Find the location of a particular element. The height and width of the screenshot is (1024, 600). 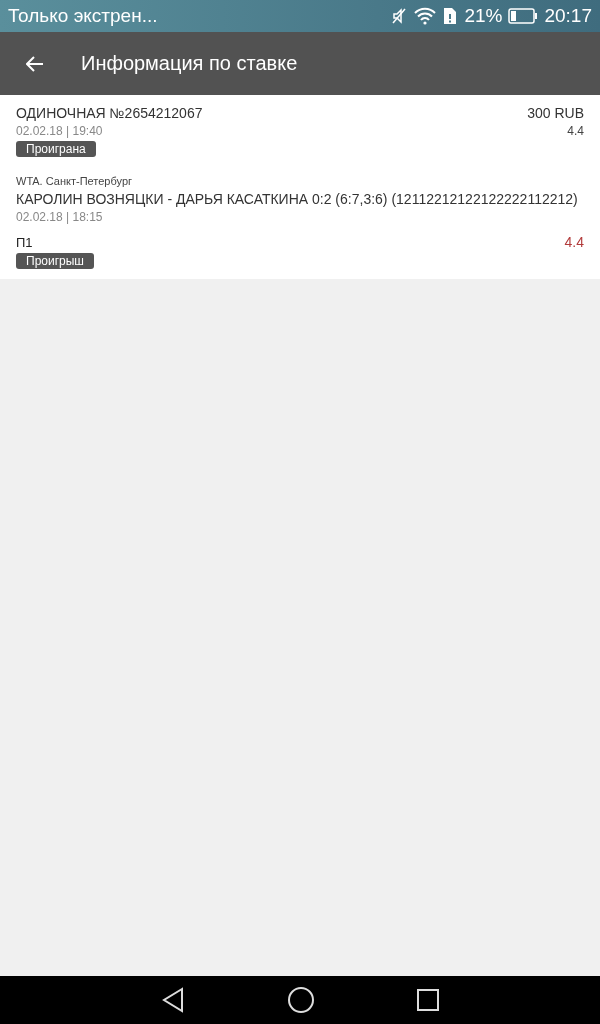

pick-label: П1 is located at coordinates (24, 242).